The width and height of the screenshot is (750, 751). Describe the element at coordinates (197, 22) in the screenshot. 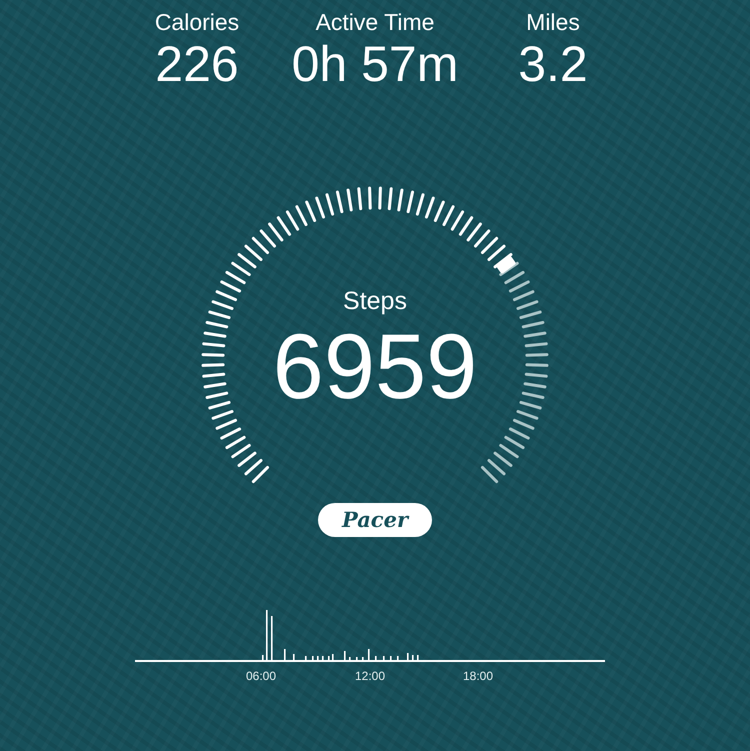

I see `stat-label: Calories` at that location.